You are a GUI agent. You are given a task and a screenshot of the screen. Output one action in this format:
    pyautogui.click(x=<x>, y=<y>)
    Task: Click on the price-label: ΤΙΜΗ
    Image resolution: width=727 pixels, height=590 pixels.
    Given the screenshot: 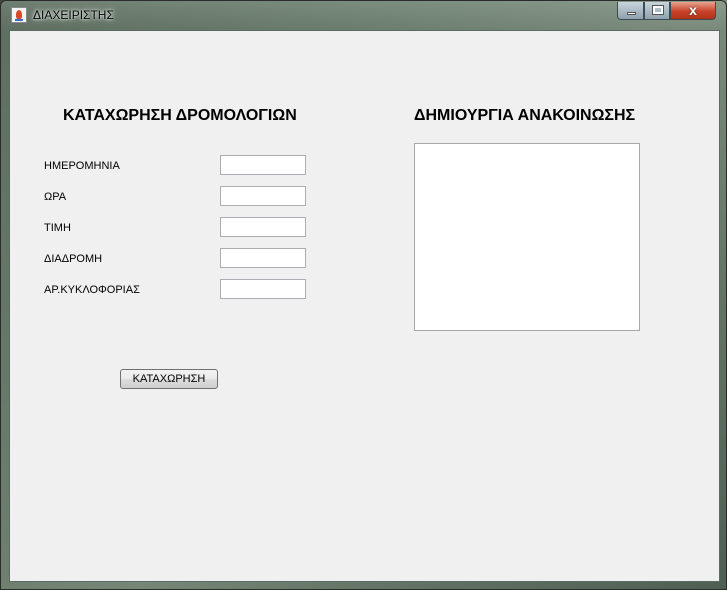 What is the action you would take?
    pyautogui.click(x=57, y=228)
    